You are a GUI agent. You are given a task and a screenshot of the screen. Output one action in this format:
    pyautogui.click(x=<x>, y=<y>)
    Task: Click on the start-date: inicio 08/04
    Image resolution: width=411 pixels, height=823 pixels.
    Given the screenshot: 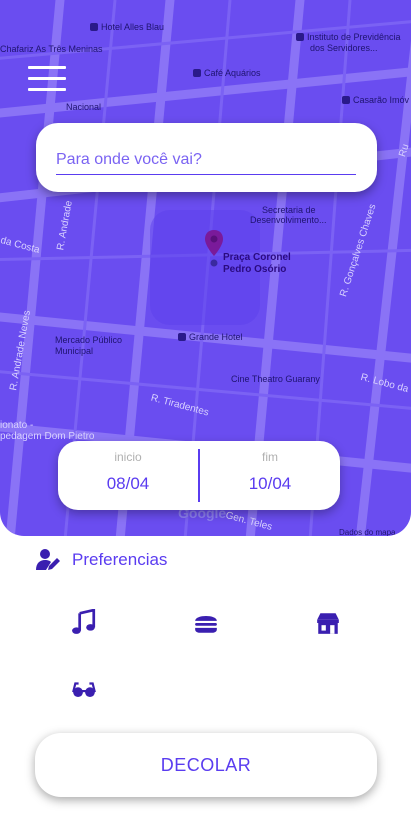 What is the action you would take?
    pyautogui.click(x=128, y=475)
    